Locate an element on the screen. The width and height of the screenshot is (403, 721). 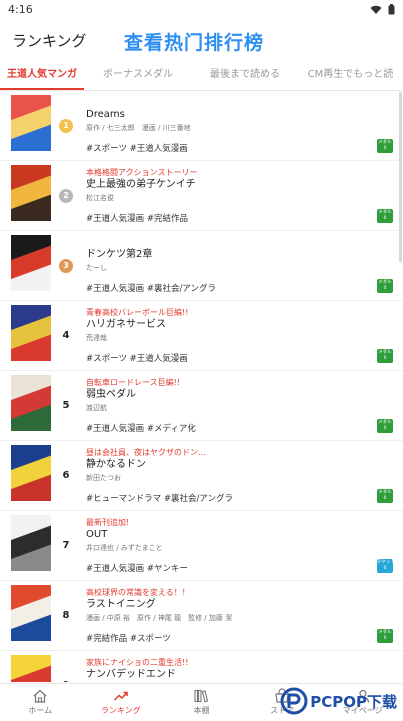
tab-classic-popular: 王道人気マンガ is located at coordinates (42, 76).